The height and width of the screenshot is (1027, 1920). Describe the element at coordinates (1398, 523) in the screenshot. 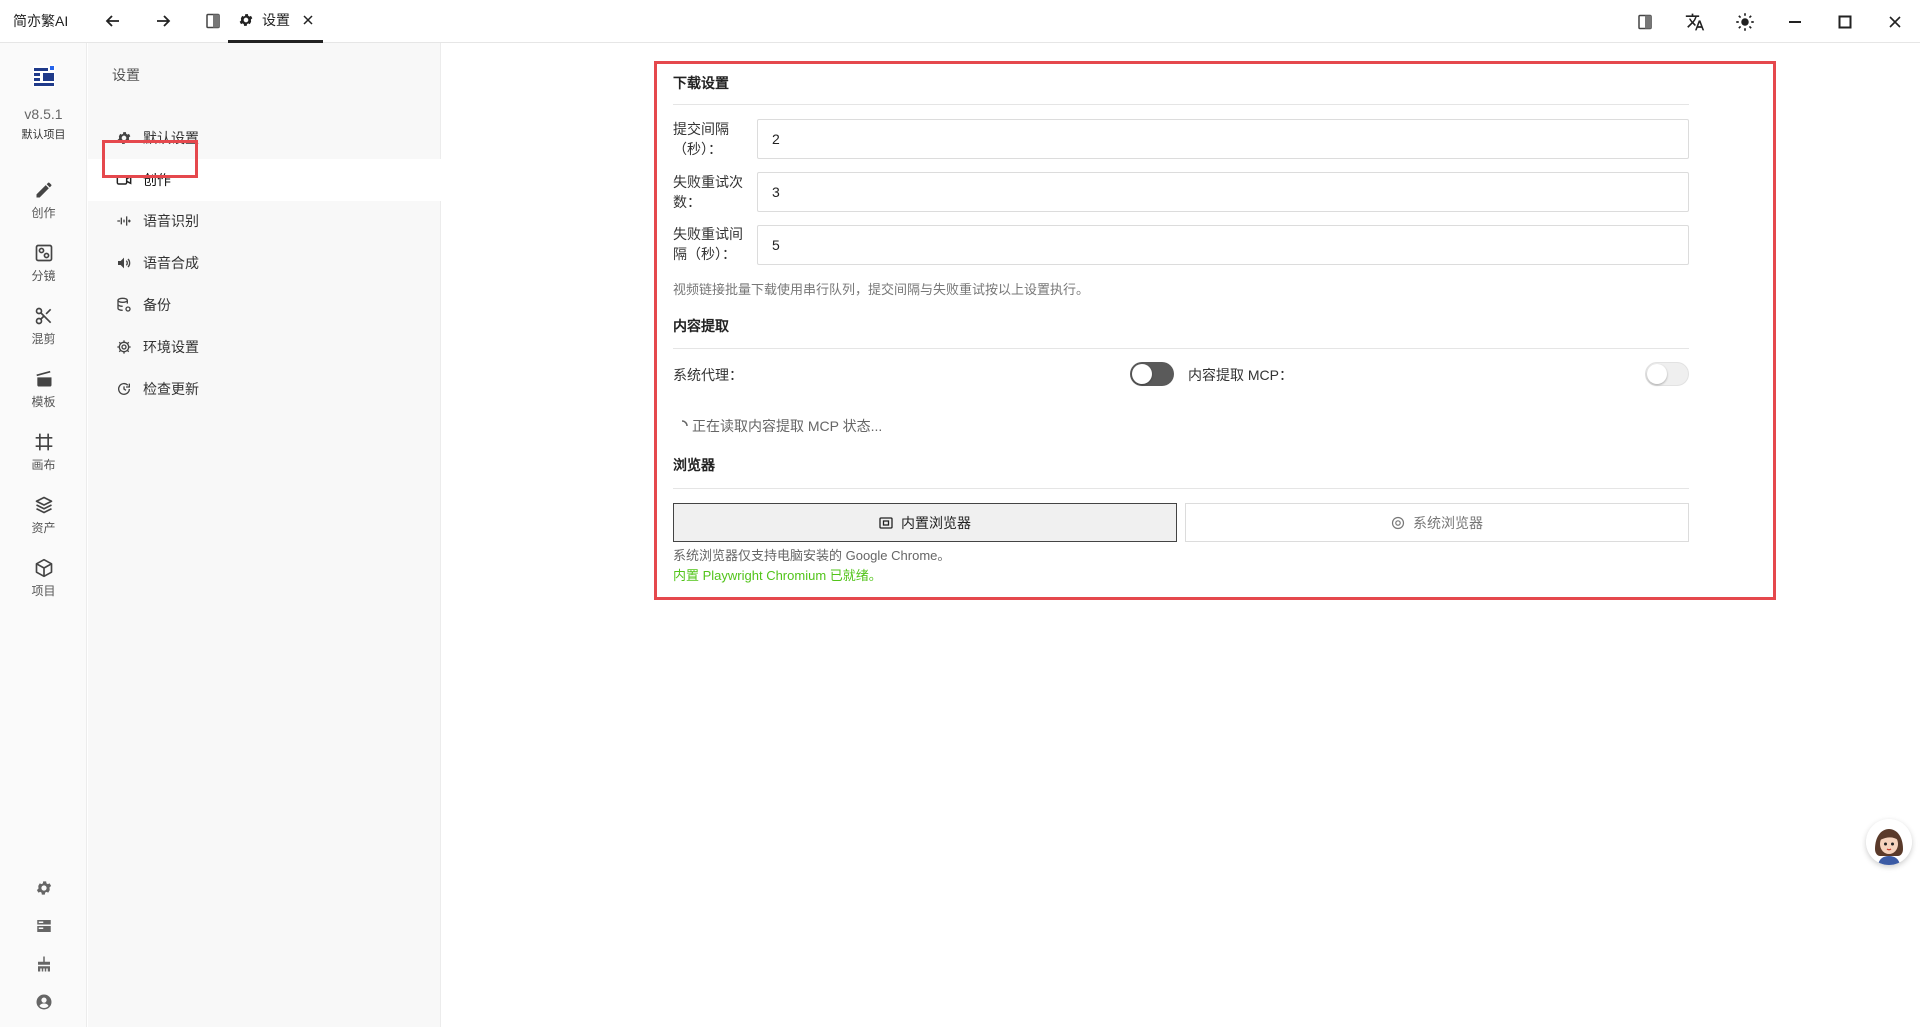

I see `chrome-icon` at that location.